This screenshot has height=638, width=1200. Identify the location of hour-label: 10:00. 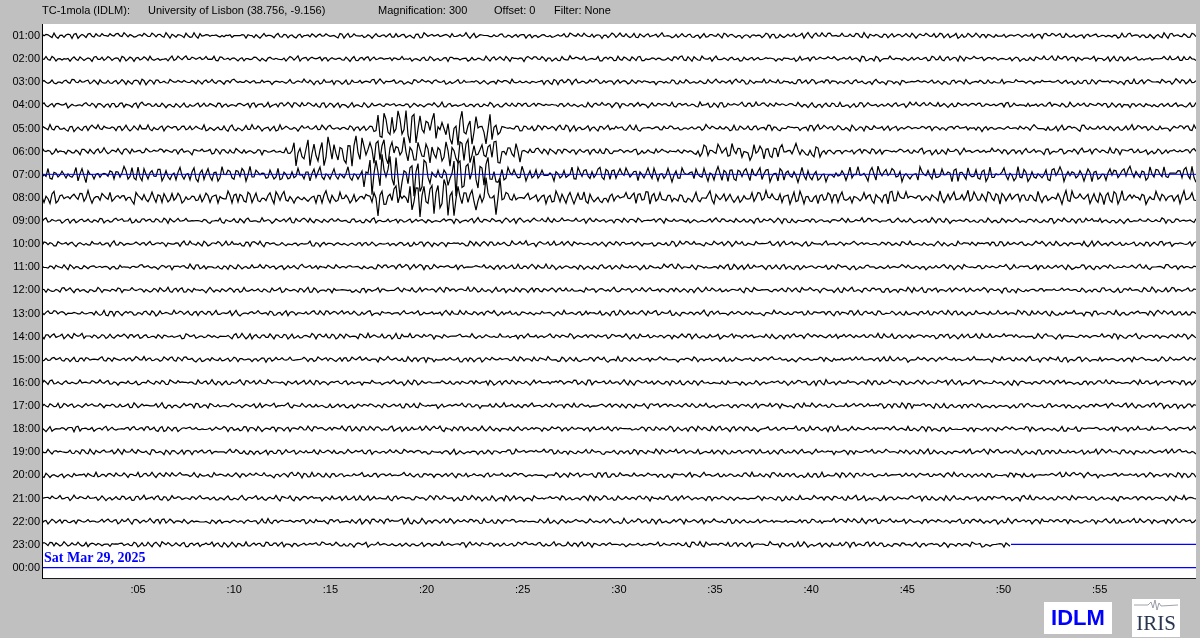
(26, 244).